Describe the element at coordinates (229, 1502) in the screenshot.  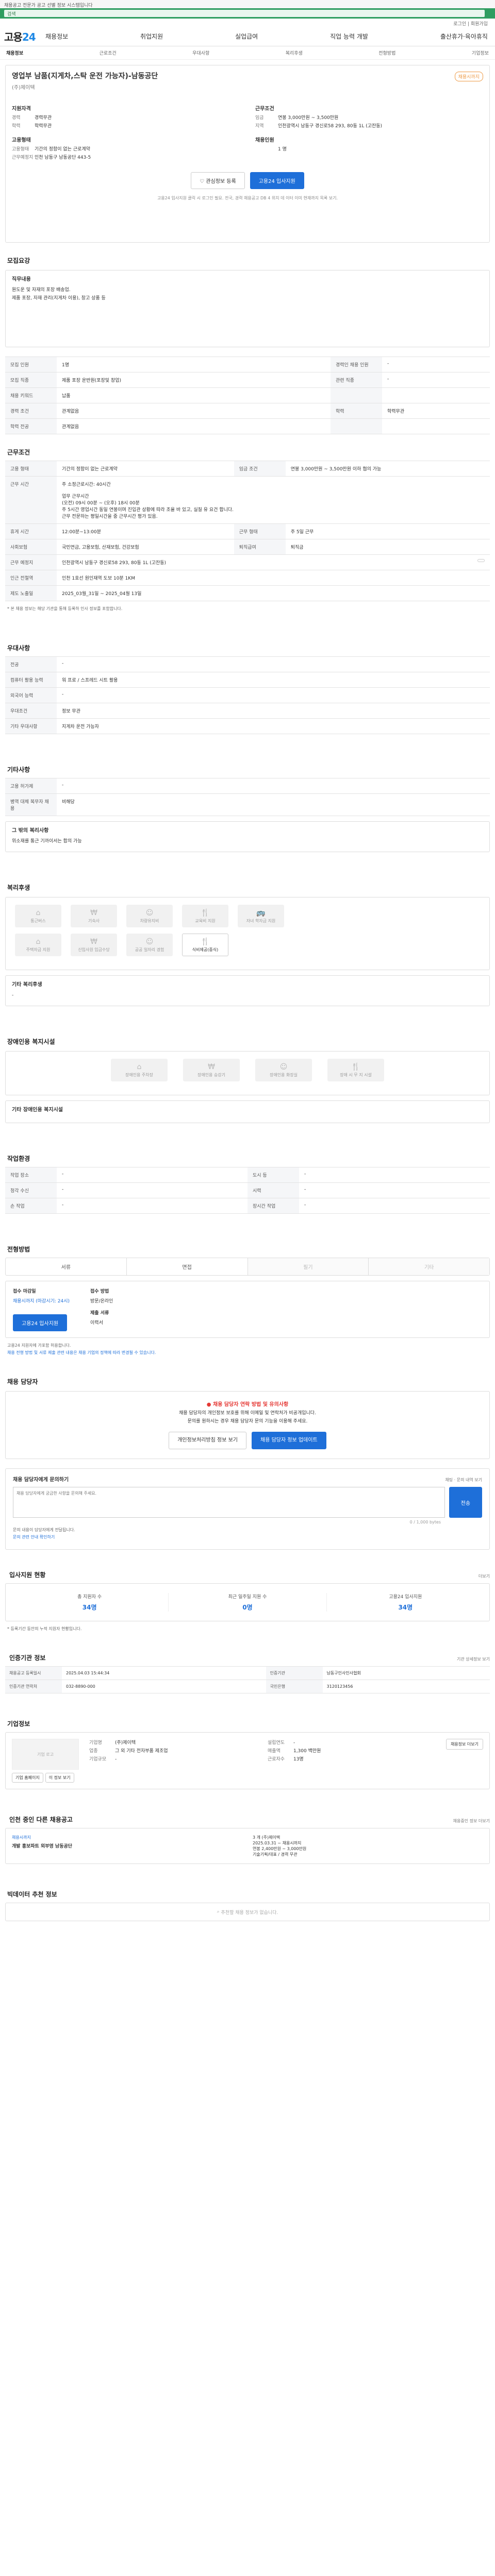
I see `inquiry-textarea` at that location.